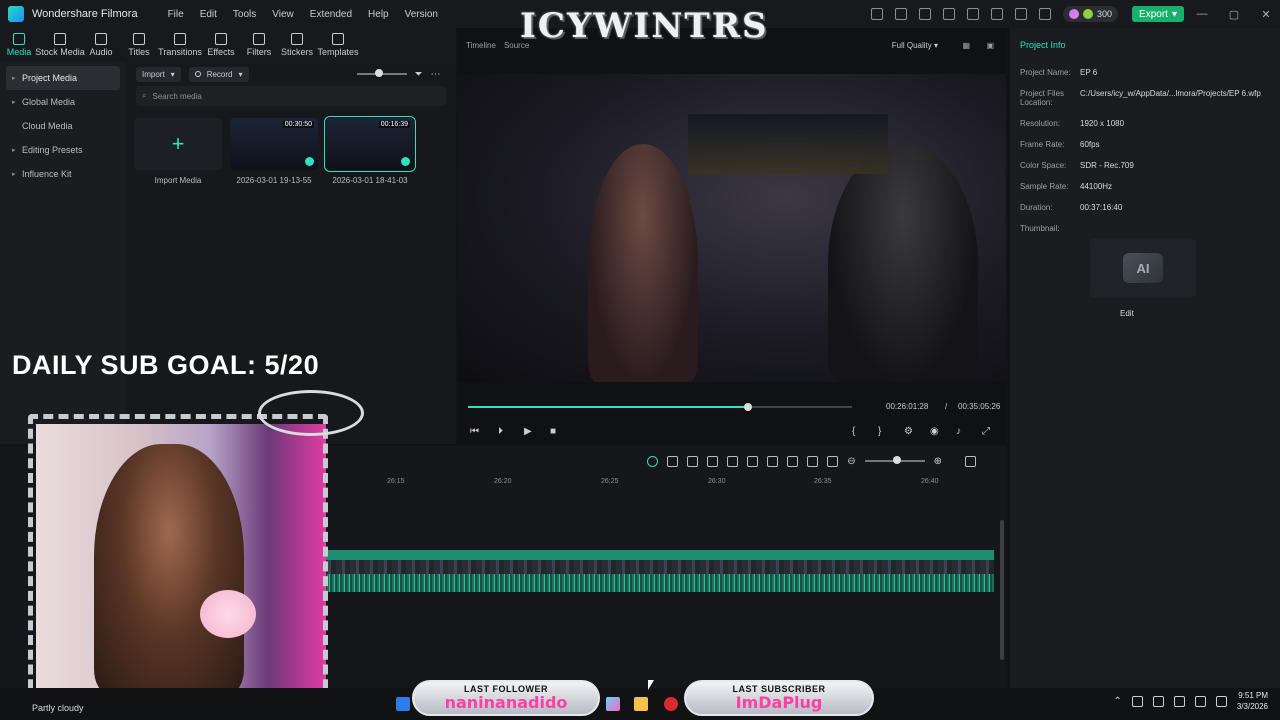 This screenshot has height=720, width=1280. I want to click on quality-dropdown: Full Quality ▾, so click(915, 45).